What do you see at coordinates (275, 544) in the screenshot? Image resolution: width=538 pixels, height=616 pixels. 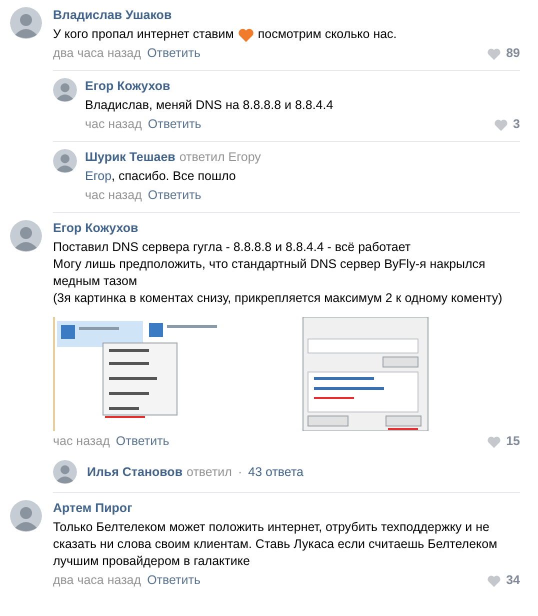 I see `comment-text: Только Белтелеком может положить интернет, отрубить техподдержку и не сказать ни слова своим клиентам. Ставь Лукаса если считаешь Белтелеком лучшим провайдером в галактике` at bounding box center [275, 544].